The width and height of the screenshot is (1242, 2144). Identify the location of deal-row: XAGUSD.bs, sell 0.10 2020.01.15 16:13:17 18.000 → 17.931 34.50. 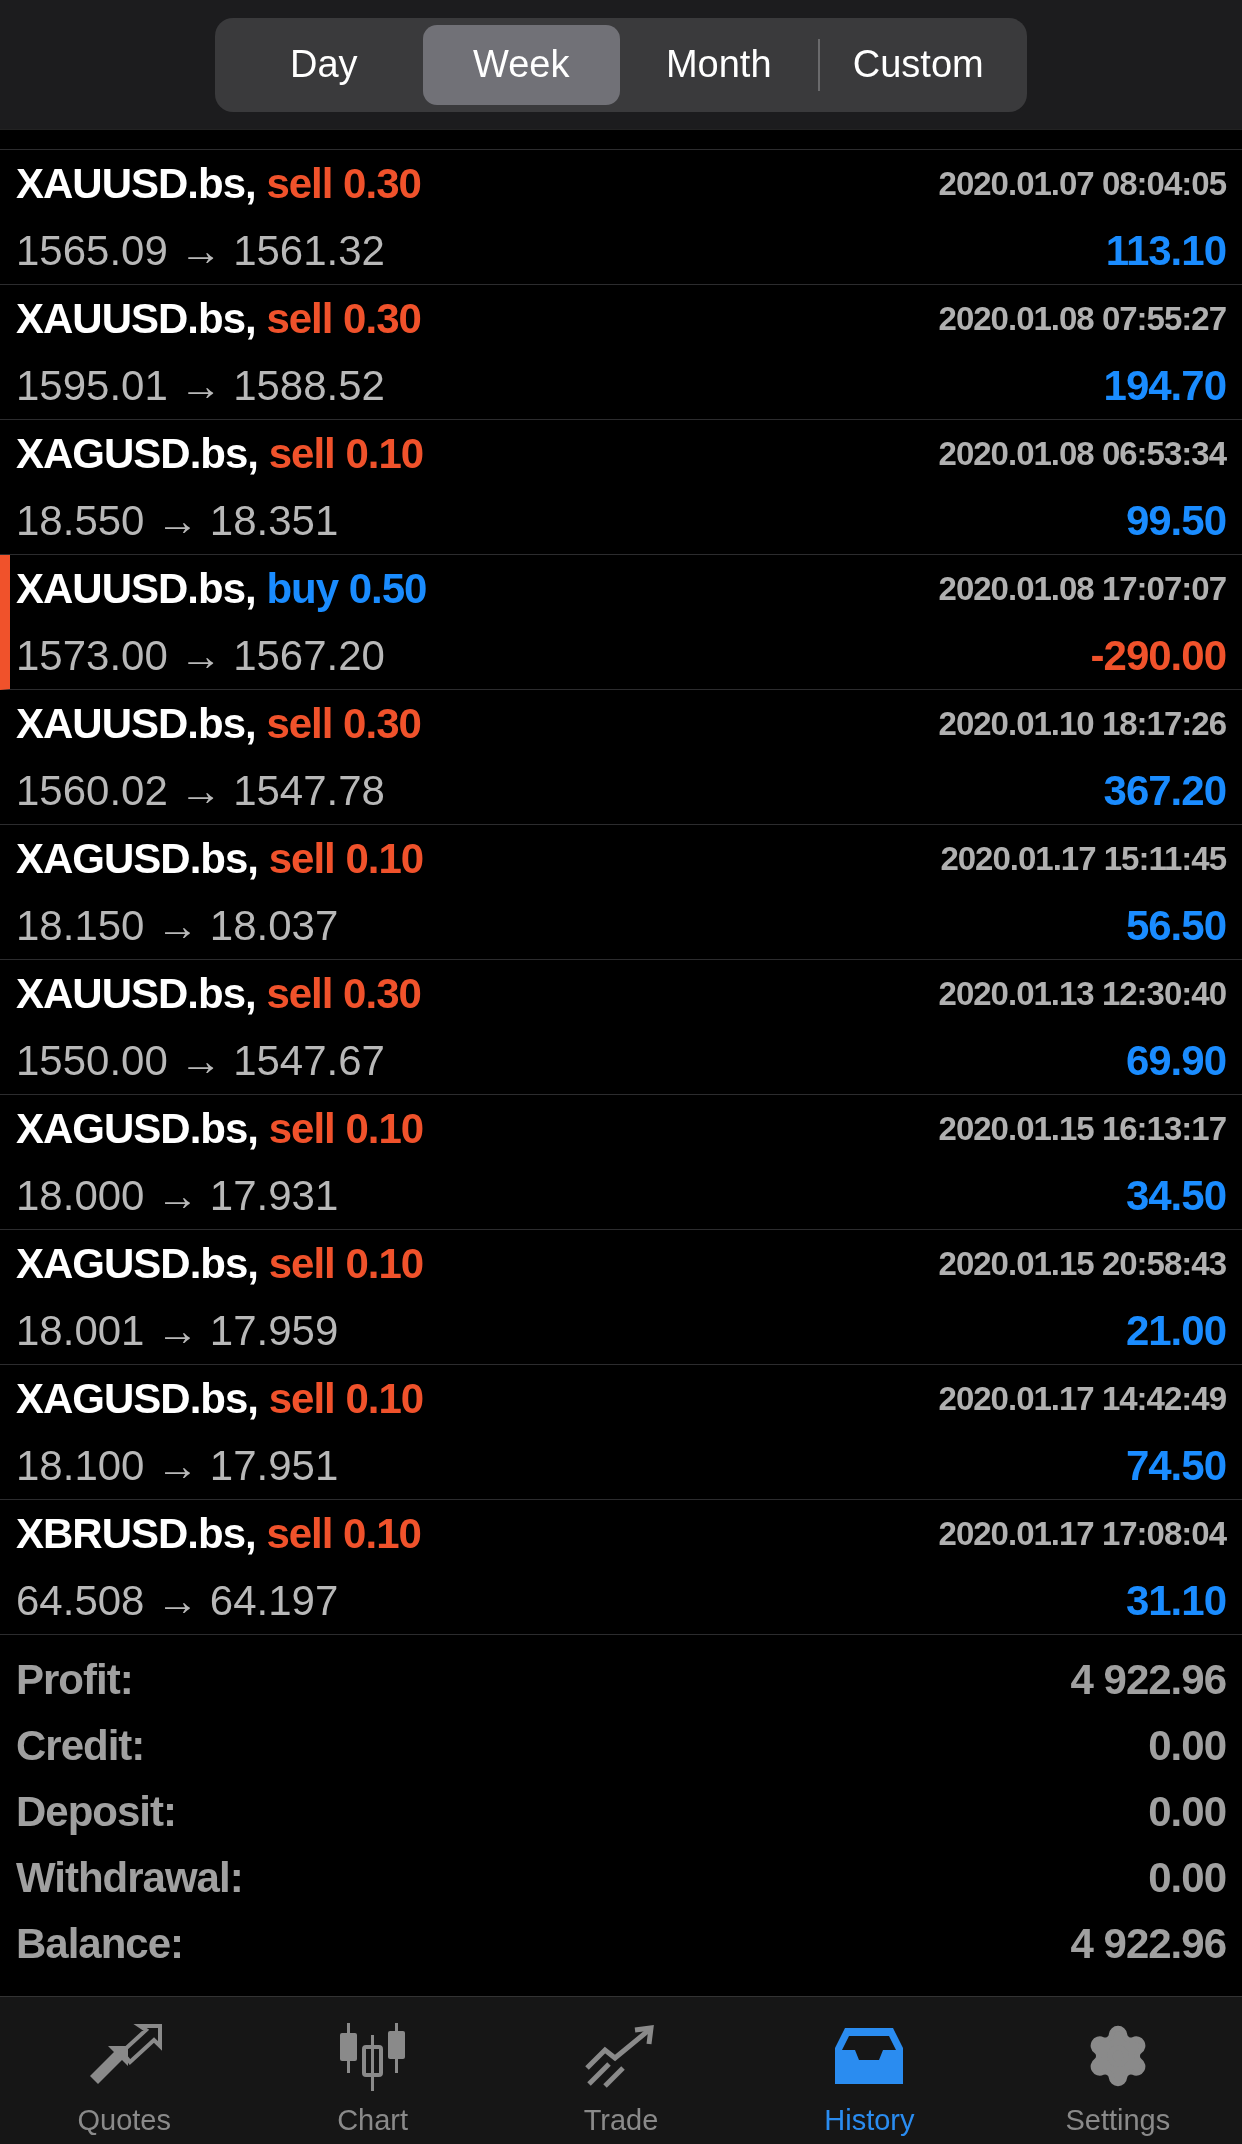
(621, 1162).